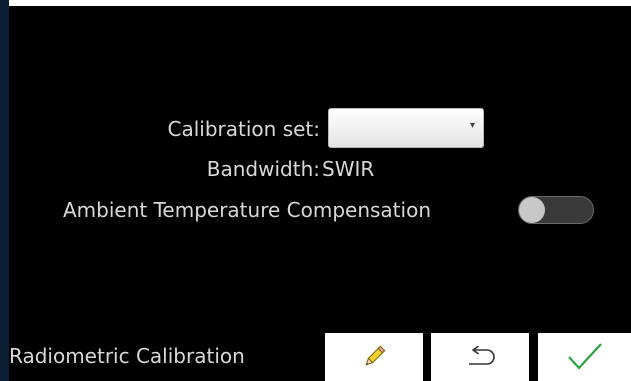 The image size is (631, 381). What do you see at coordinates (556, 210) in the screenshot?
I see `ambient-temperature-toggle` at bounding box center [556, 210].